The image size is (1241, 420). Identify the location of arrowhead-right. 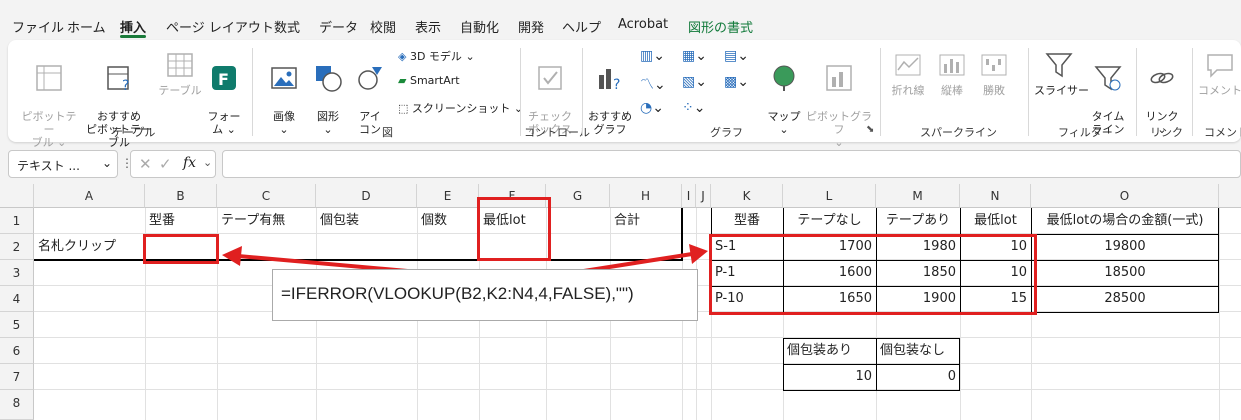
(698, 254).